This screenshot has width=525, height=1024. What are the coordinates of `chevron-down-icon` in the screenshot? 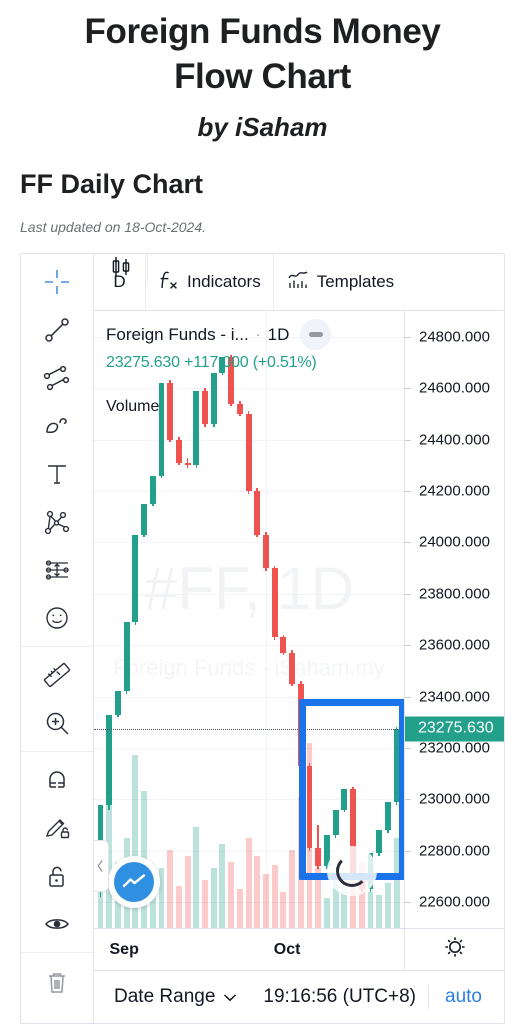 It's located at (230, 997).